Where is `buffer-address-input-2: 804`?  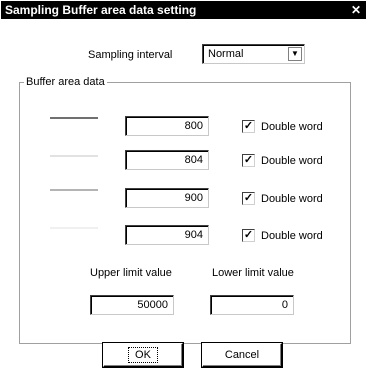
buffer-address-input-2: 804 is located at coordinates (167, 160).